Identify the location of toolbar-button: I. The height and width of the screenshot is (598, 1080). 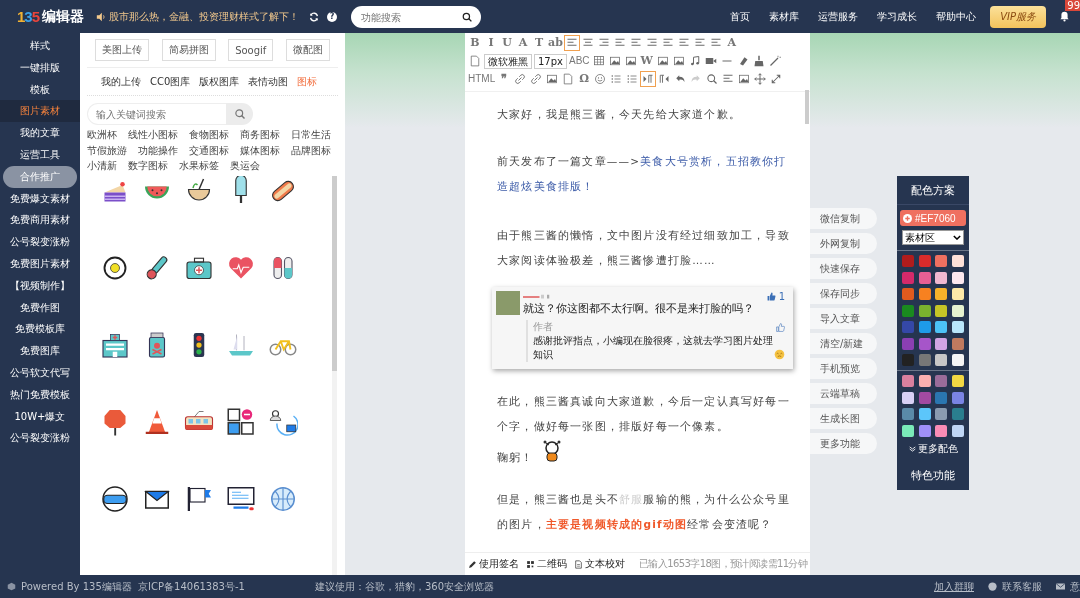
(491, 43).